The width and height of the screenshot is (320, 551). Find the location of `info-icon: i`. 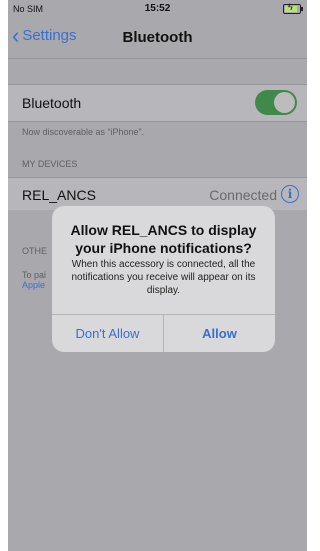

info-icon: i is located at coordinates (290, 194).